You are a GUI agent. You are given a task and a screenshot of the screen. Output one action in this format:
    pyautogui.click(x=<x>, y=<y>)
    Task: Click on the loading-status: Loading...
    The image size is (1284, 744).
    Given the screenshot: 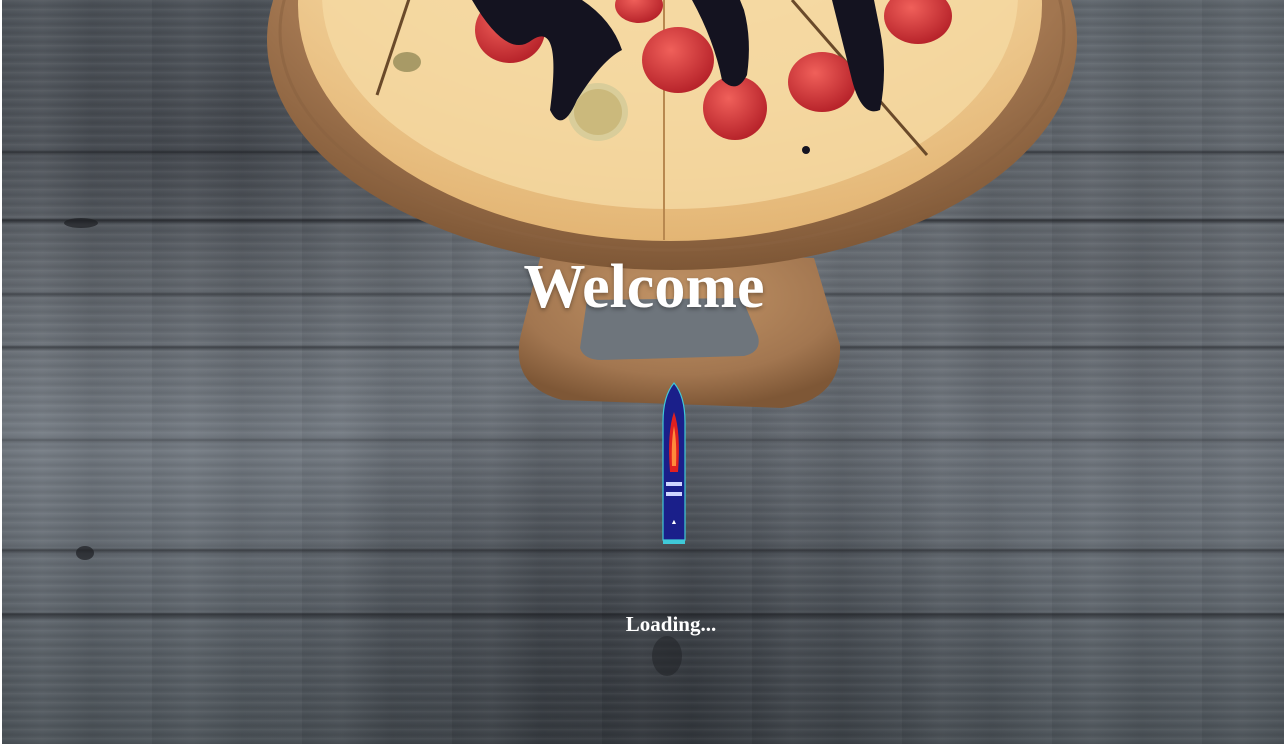 What is the action you would take?
    pyautogui.click(x=671, y=624)
    